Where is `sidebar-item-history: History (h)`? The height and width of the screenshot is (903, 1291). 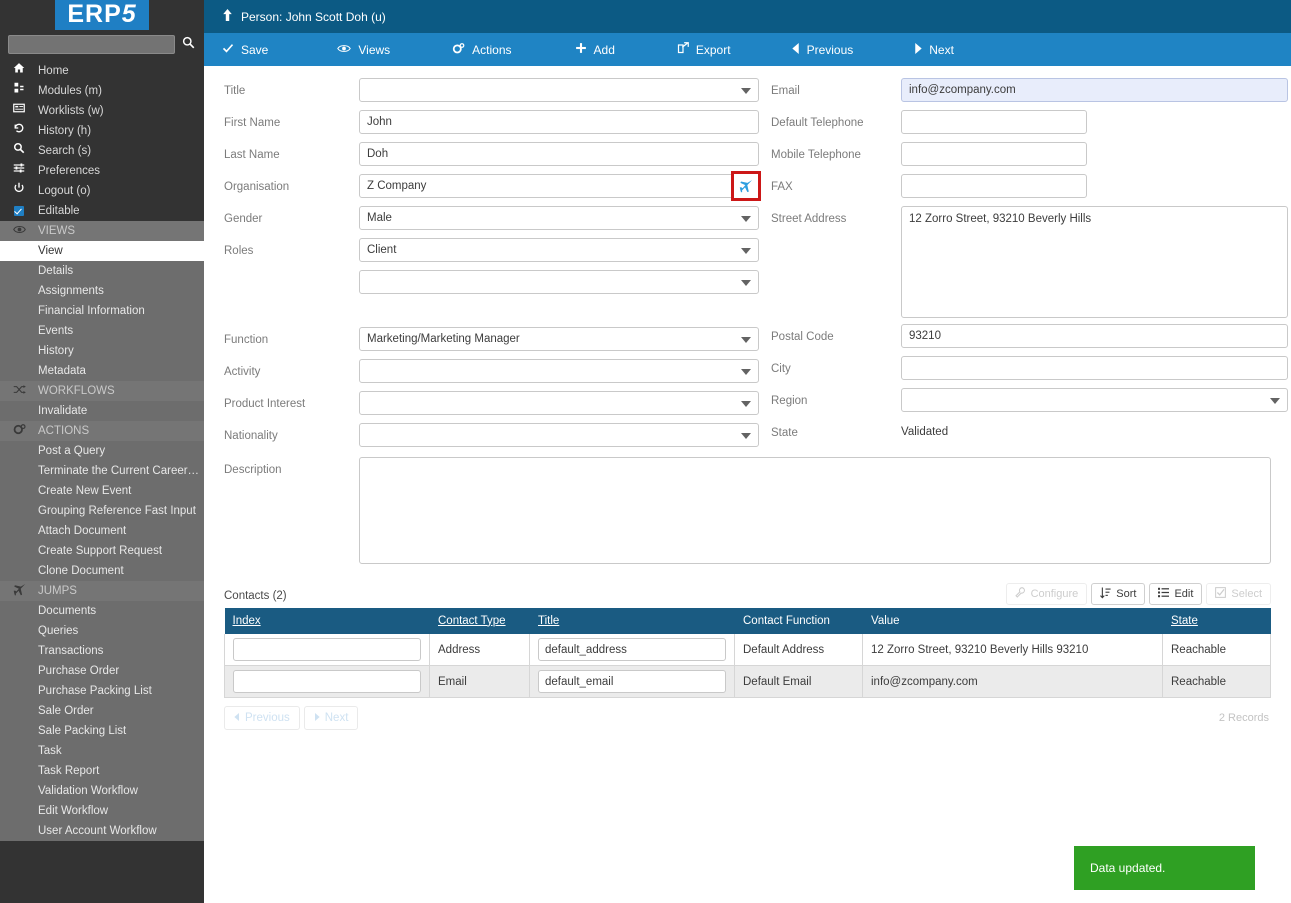
sidebar-item-history: History (h) is located at coordinates (102, 131).